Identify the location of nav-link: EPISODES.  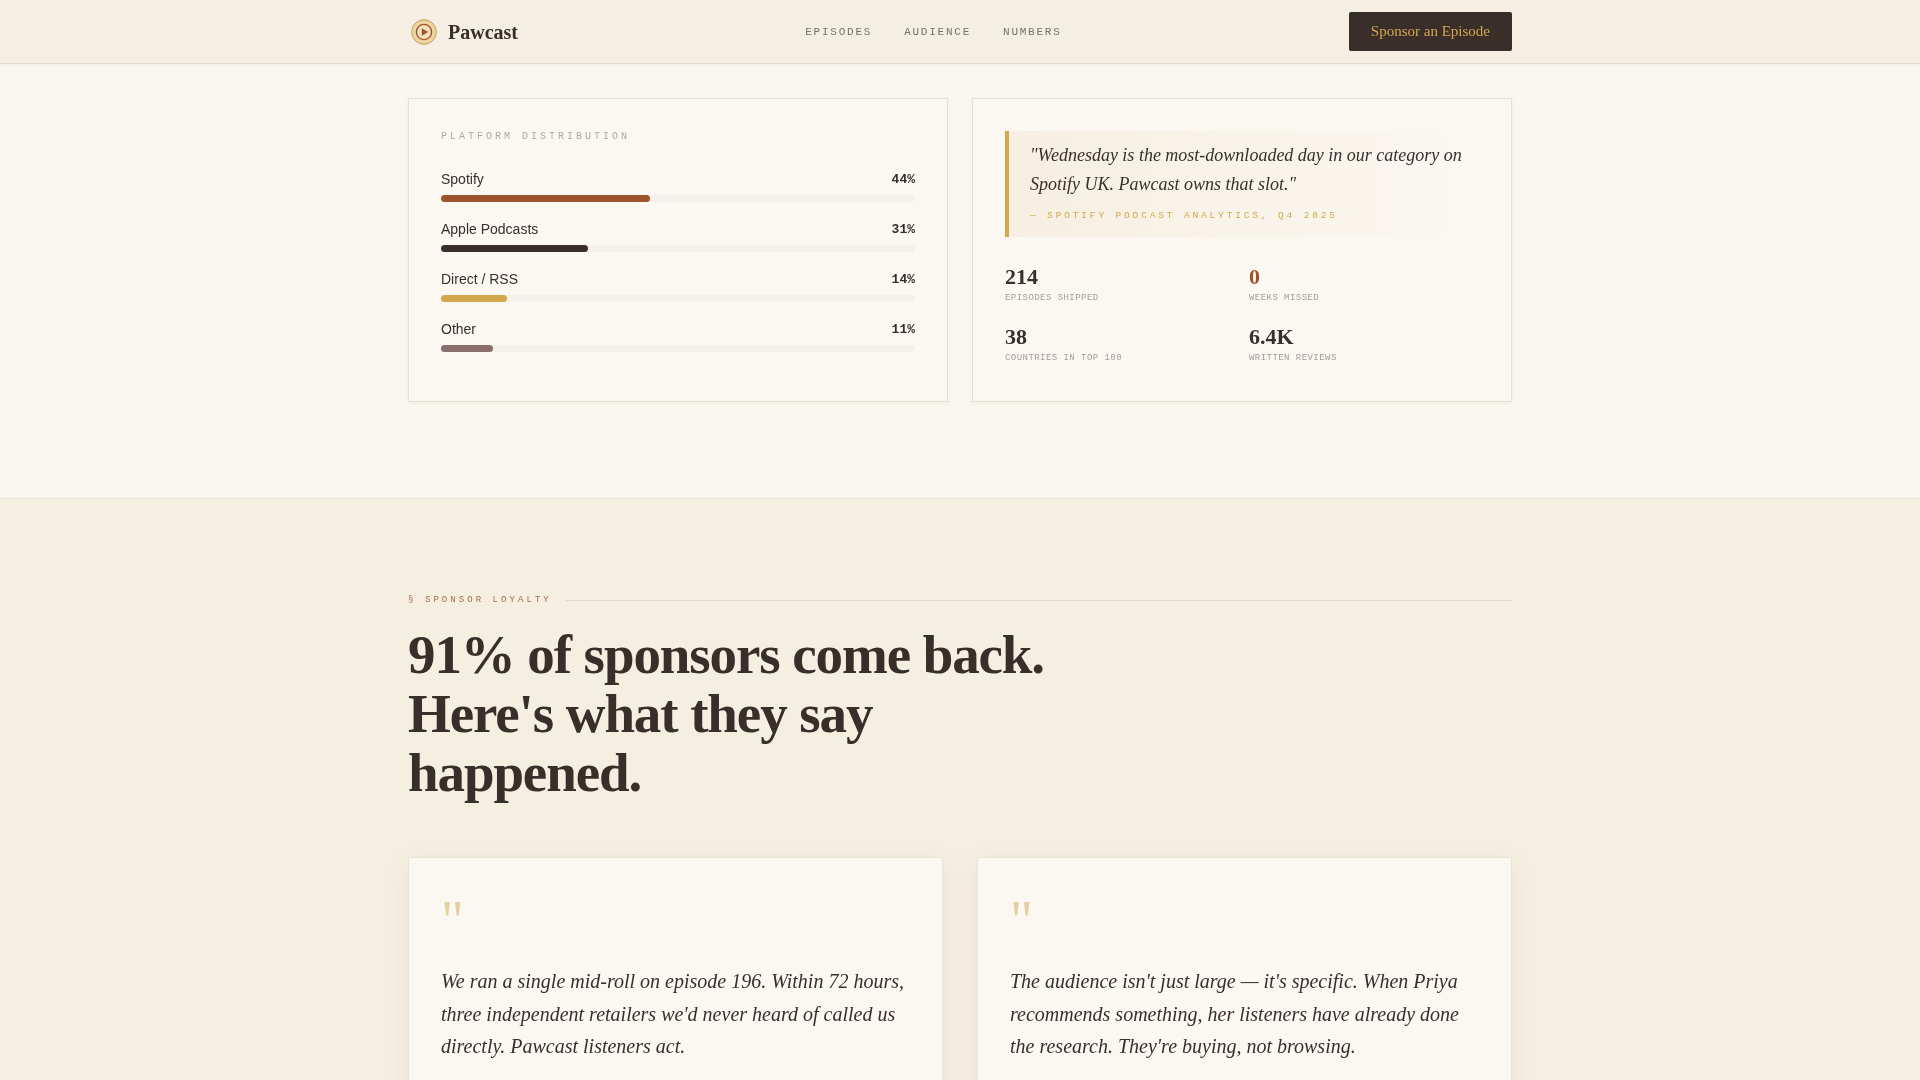
(839, 31).